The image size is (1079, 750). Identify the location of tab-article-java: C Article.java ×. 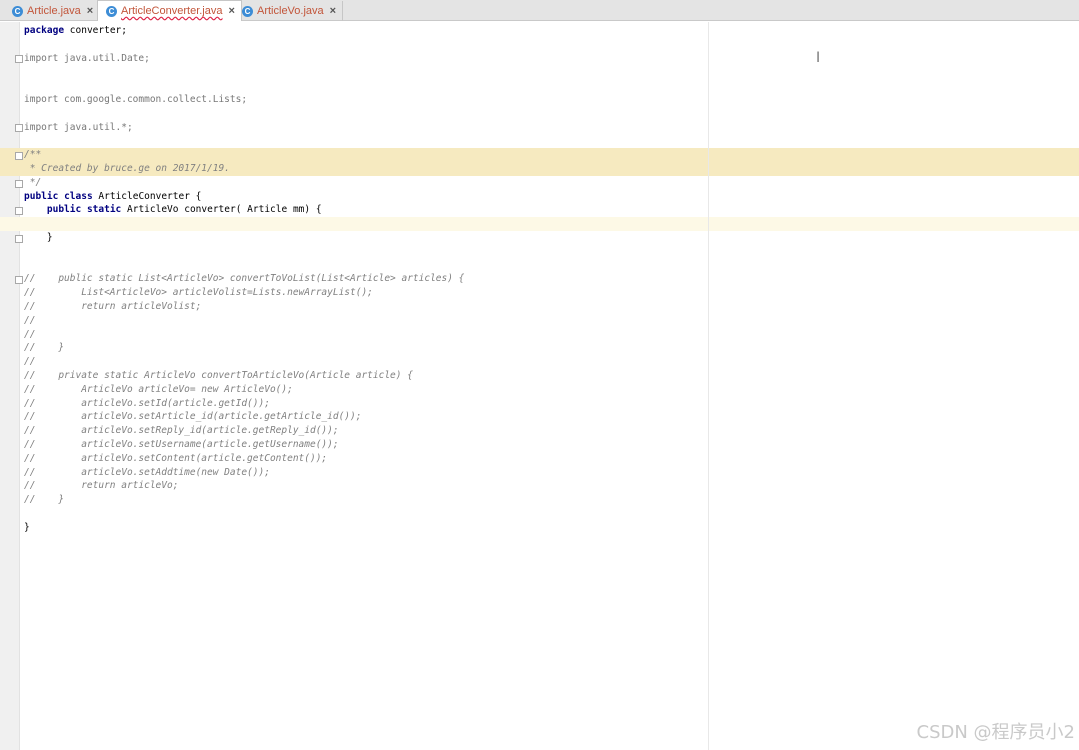
(52, 11).